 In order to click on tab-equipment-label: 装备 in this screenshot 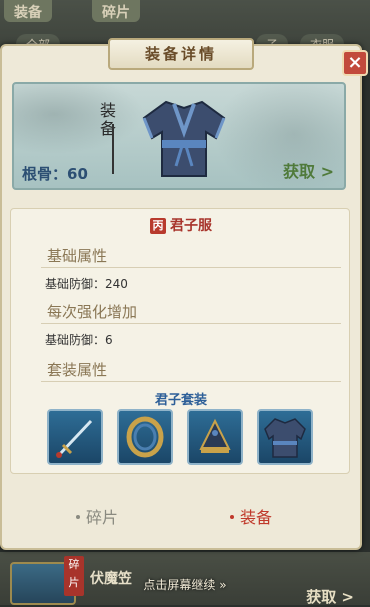, I will do `click(256, 517)`.